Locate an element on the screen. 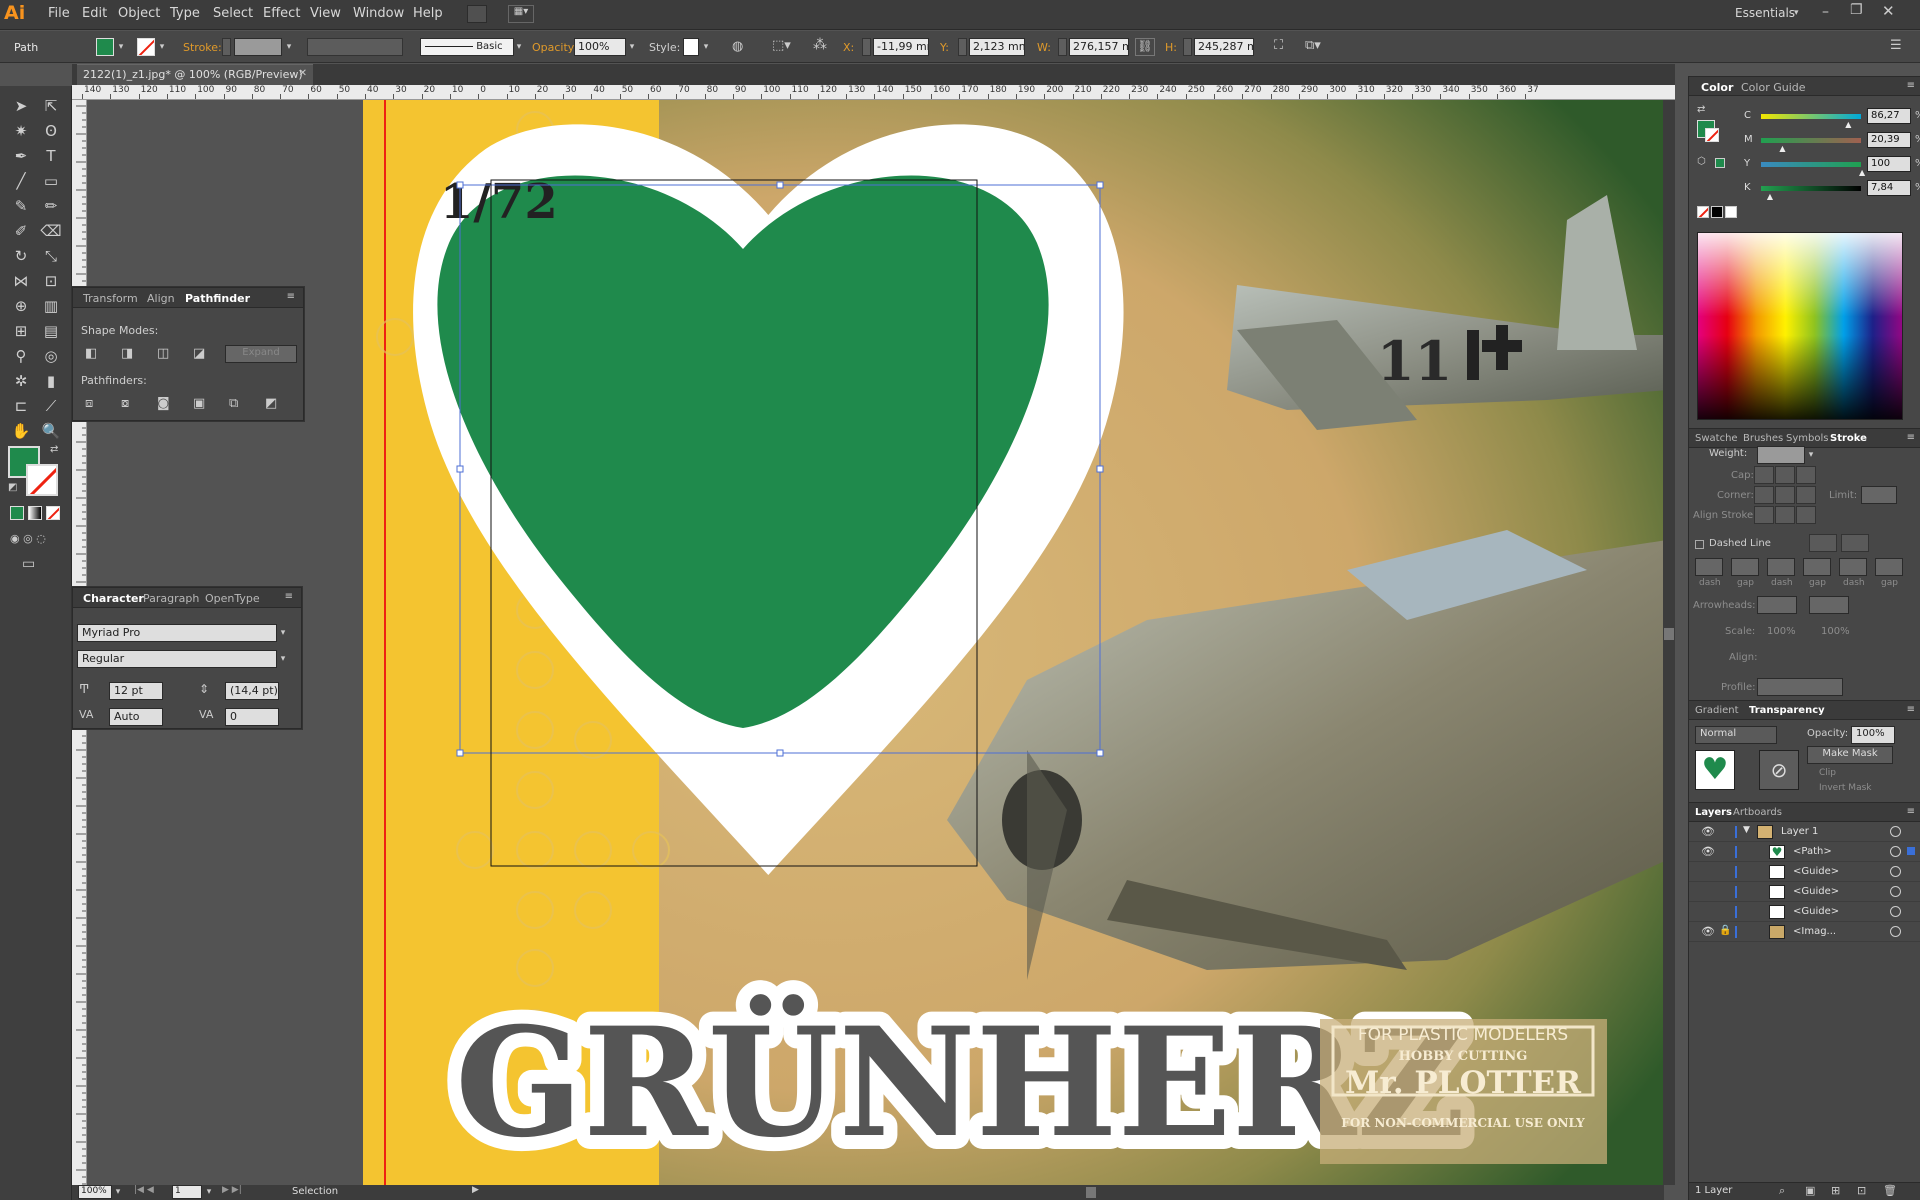 Image resolution: width=1920 pixels, height=1200 pixels. first-artboard-icon: |◀ ◀ is located at coordinates (144, 1190).